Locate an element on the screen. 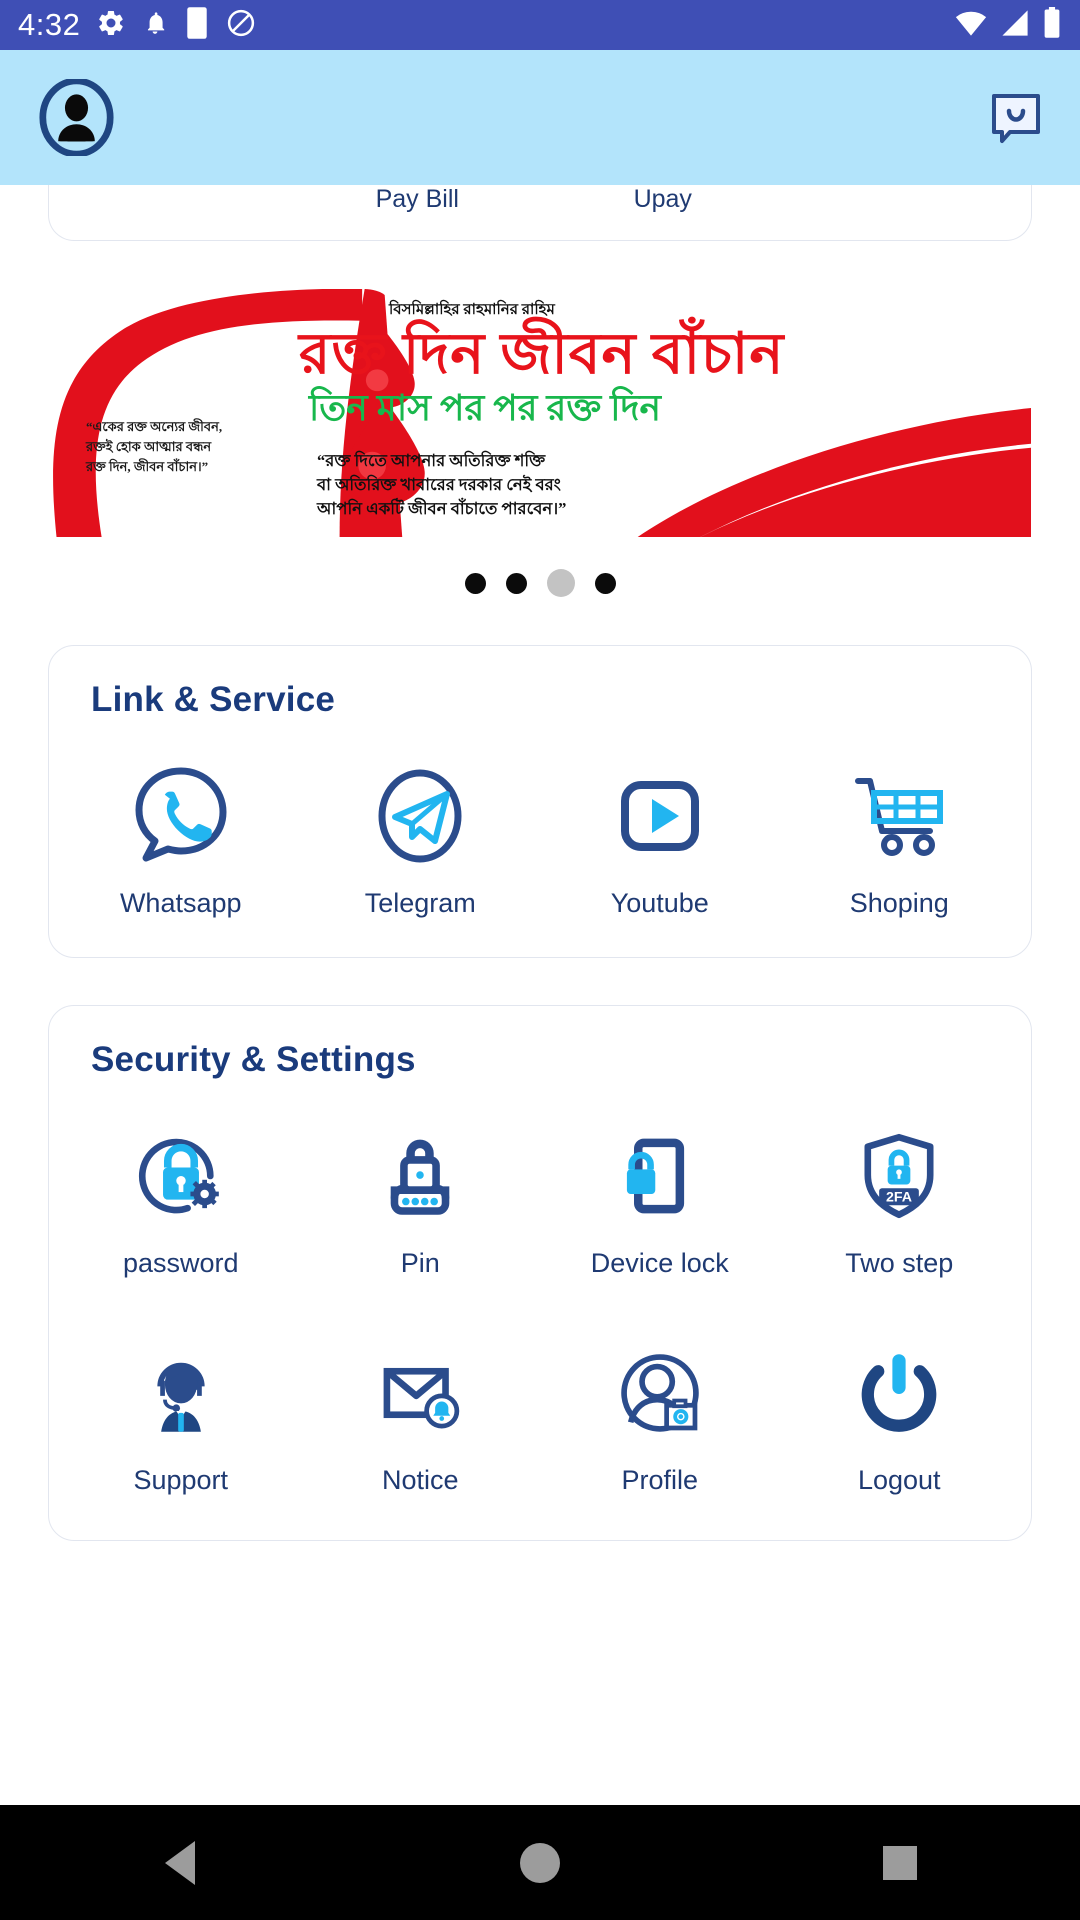  quick-action-label: Upay is located at coordinates (662, 199).